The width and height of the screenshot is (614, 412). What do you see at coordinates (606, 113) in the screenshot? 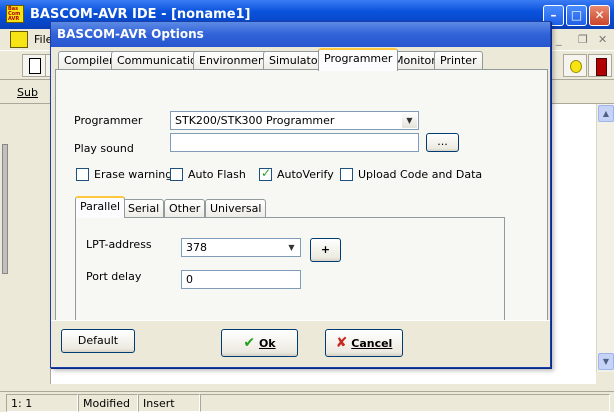
I see `scroll-up-icon: ▲` at bounding box center [606, 113].